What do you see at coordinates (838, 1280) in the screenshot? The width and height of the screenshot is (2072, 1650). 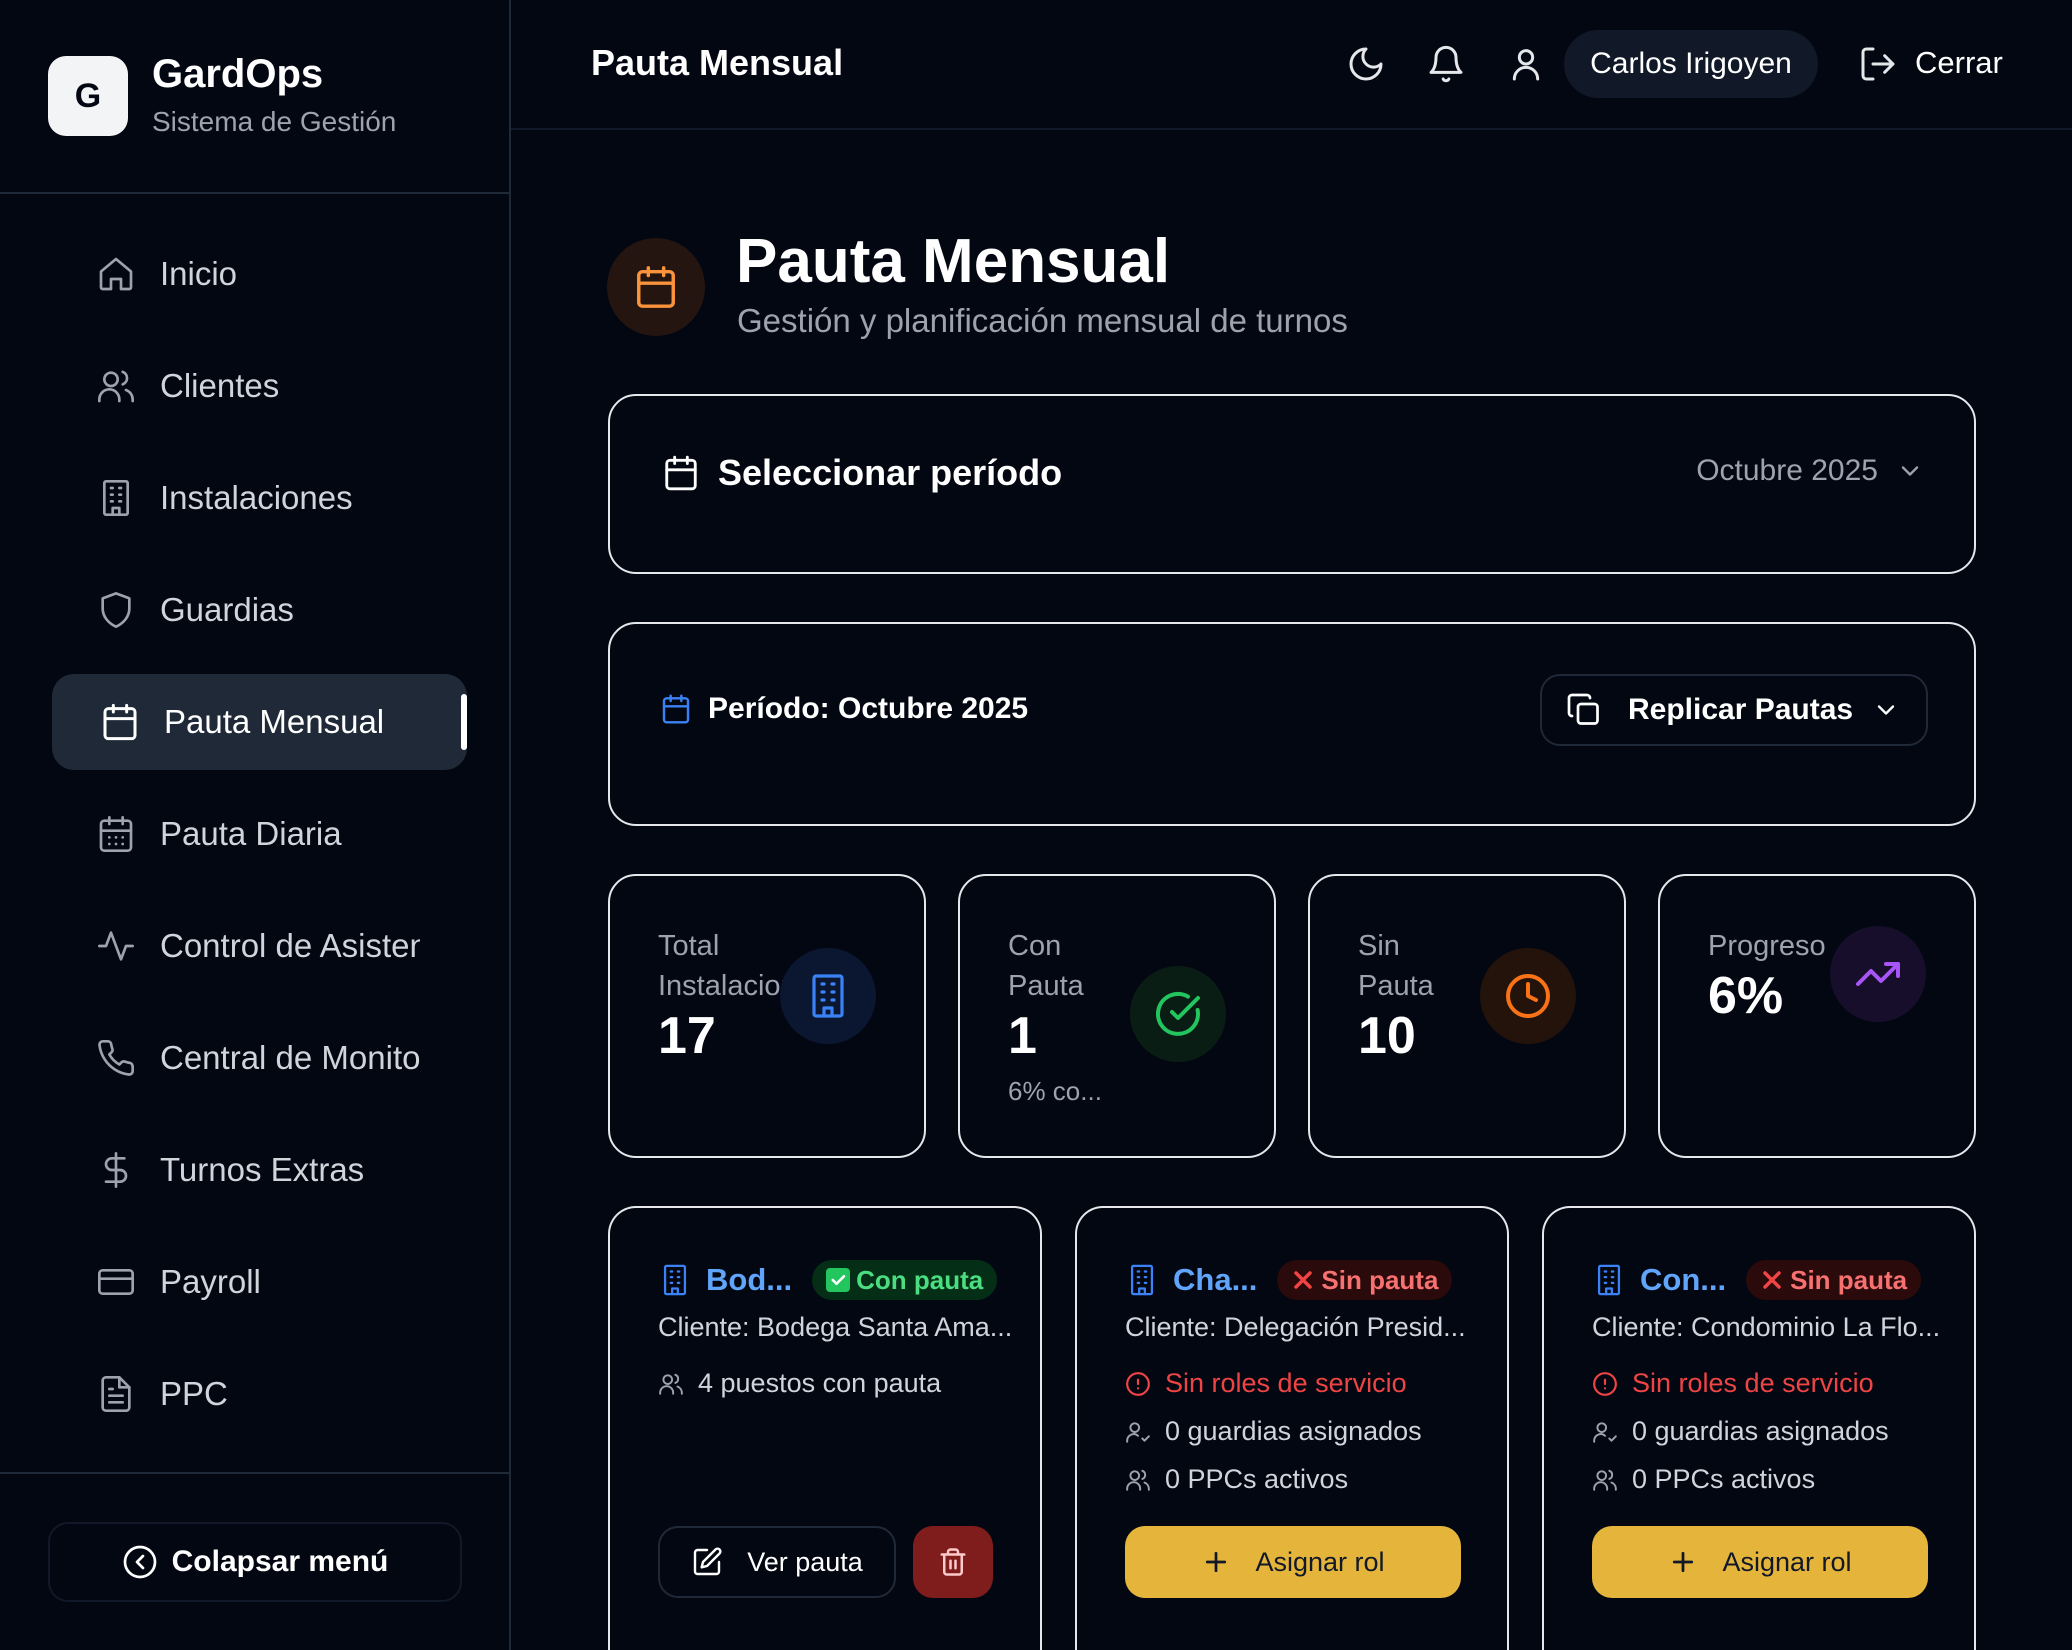 I see `check-box-icon` at bounding box center [838, 1280].